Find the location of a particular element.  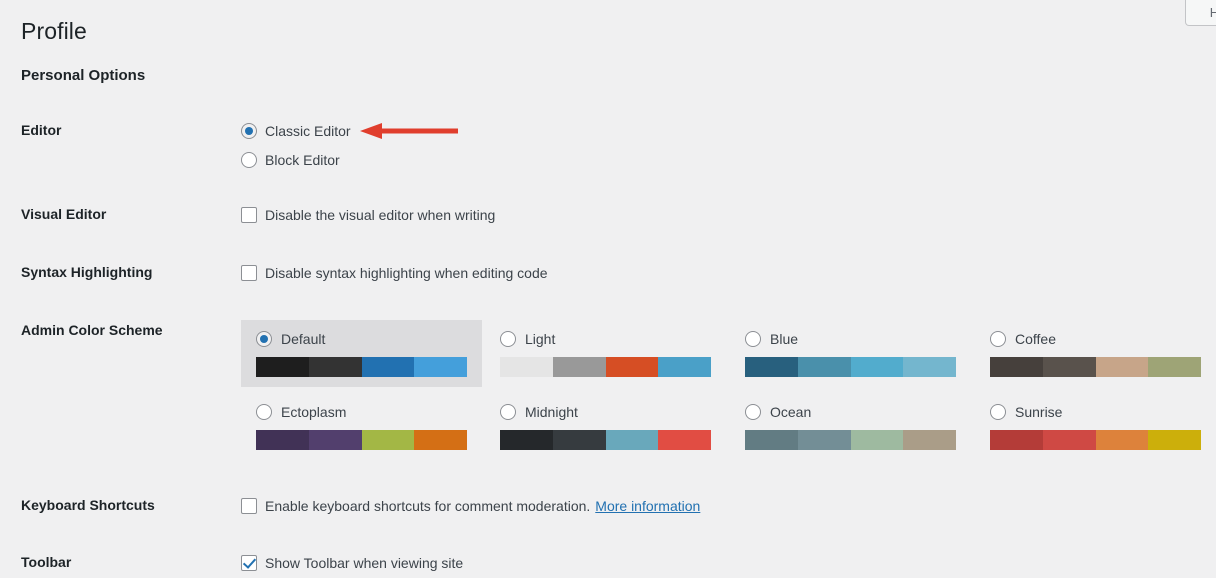

checkbox-disable-syntax-highlighting is located at coordinates (249, 273).